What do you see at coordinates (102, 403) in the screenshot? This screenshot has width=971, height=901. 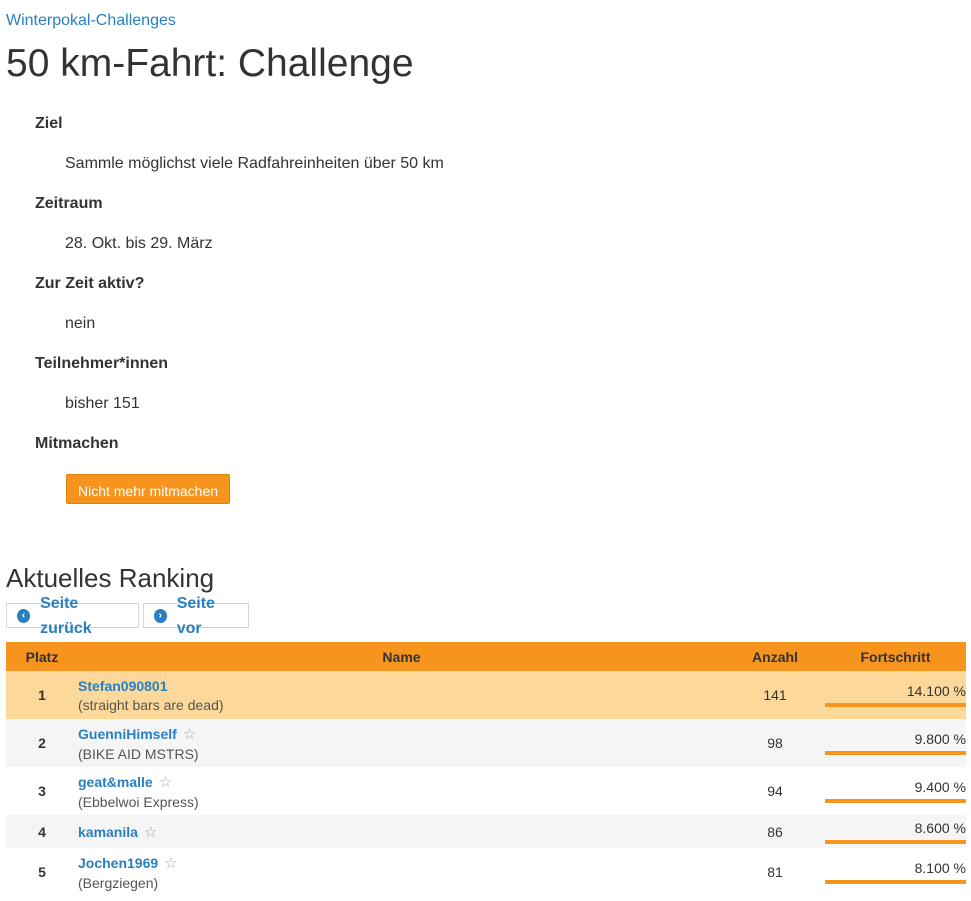 I see `detail-value-teilnehmer: bisher 151` at bounding box center [102, 403].